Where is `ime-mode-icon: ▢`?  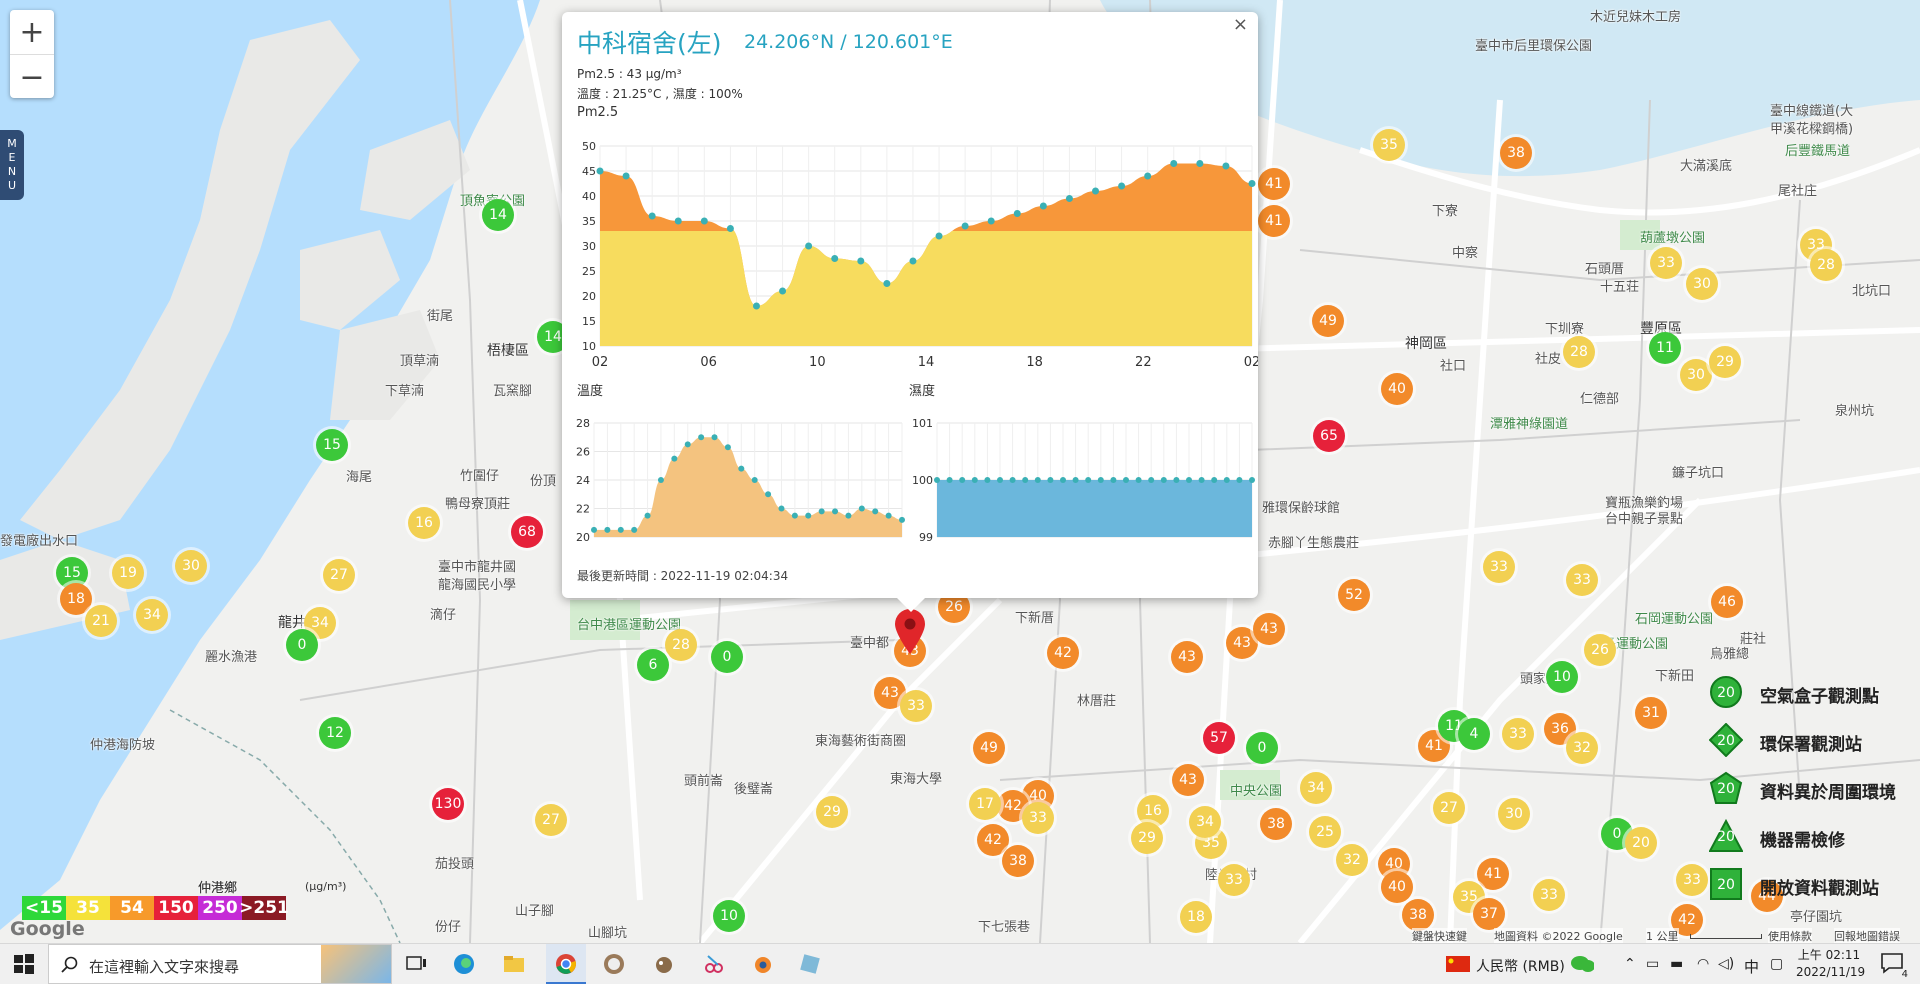
ime-mode-icon: ▢ is located at coordinates (1776, 964).